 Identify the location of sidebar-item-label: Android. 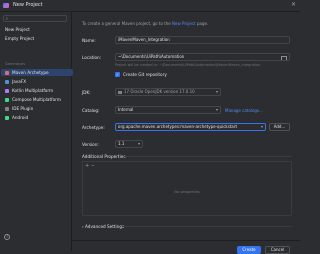
(20, 117).